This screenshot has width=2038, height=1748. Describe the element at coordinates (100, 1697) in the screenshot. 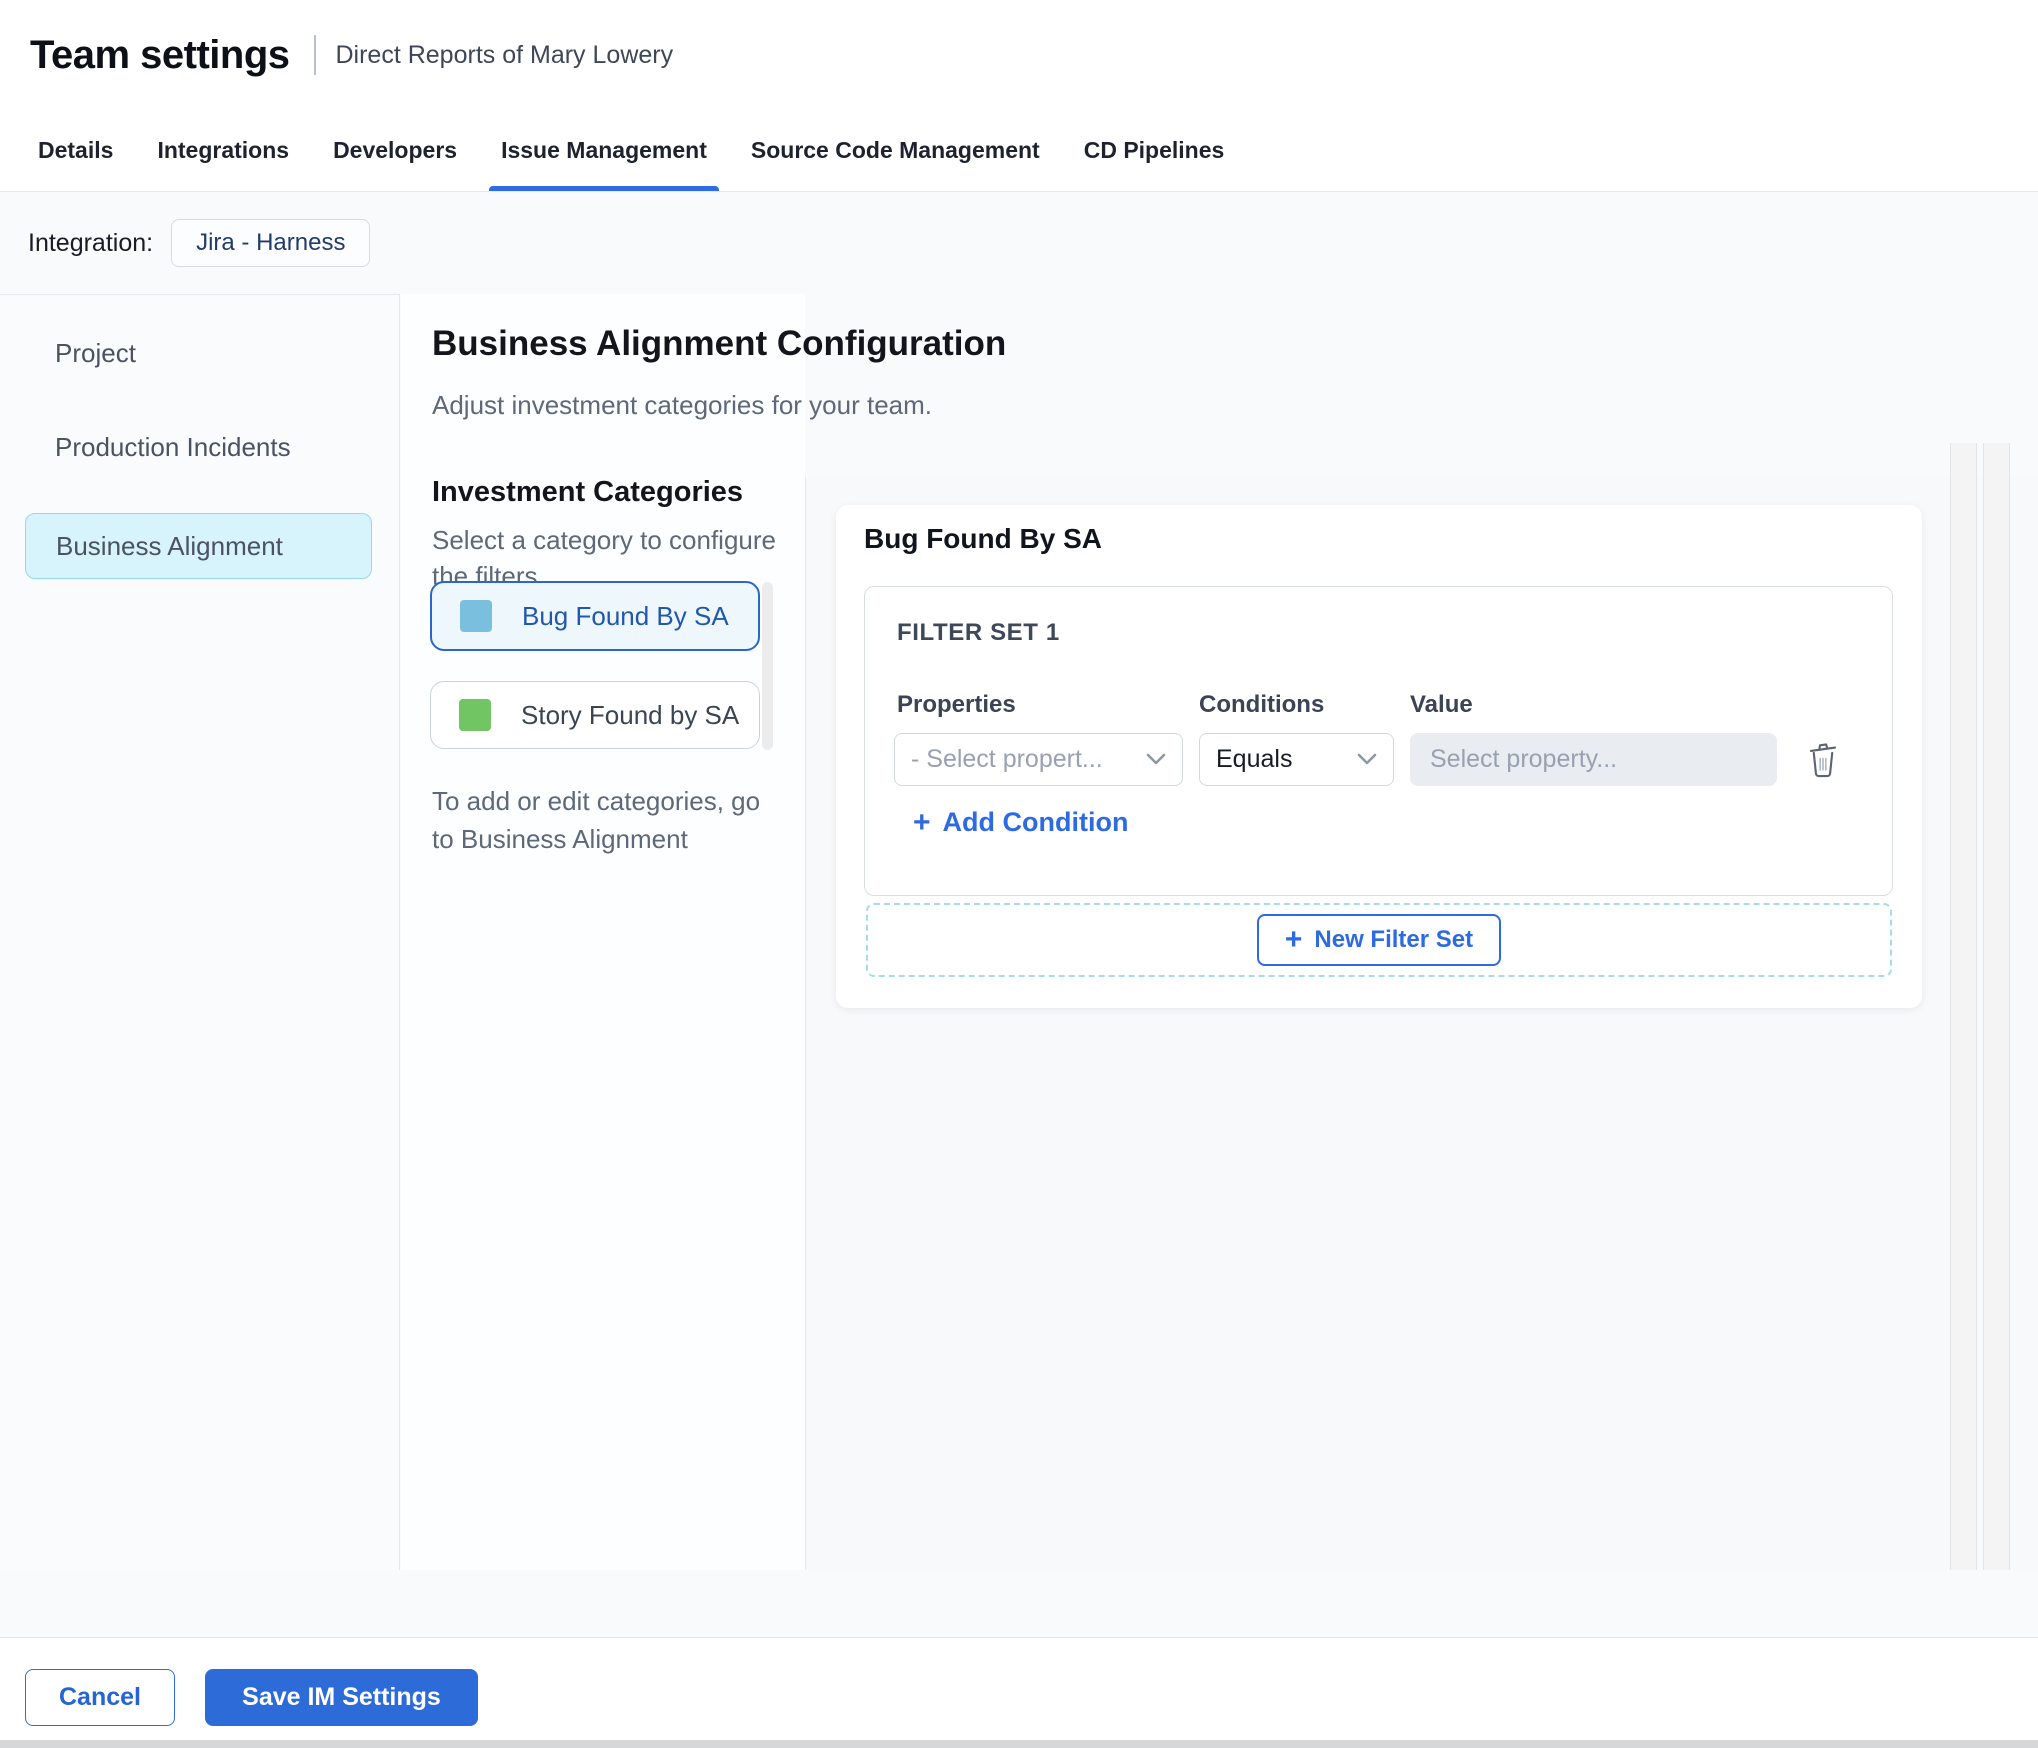

I see `cancel-button: Cancel` at that location.